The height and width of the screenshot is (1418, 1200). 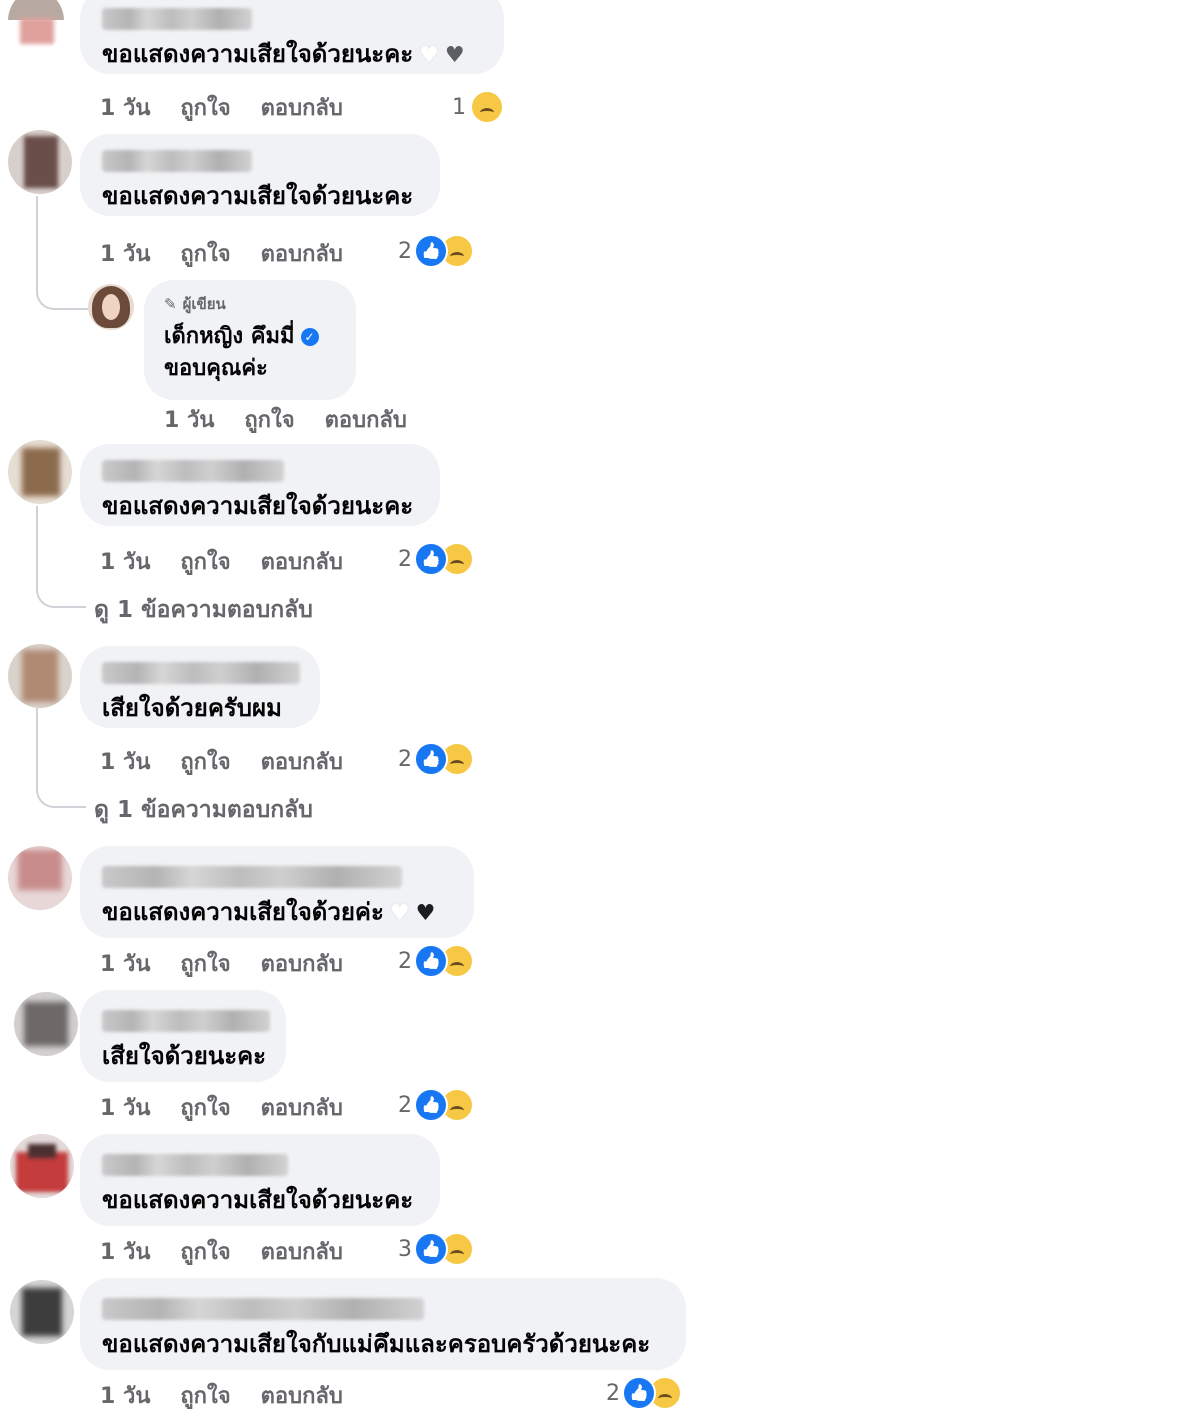 What do you see at coordinates (111, 307) in the screenshot?
I see `author-avatar` at bounding box center [111, 307].